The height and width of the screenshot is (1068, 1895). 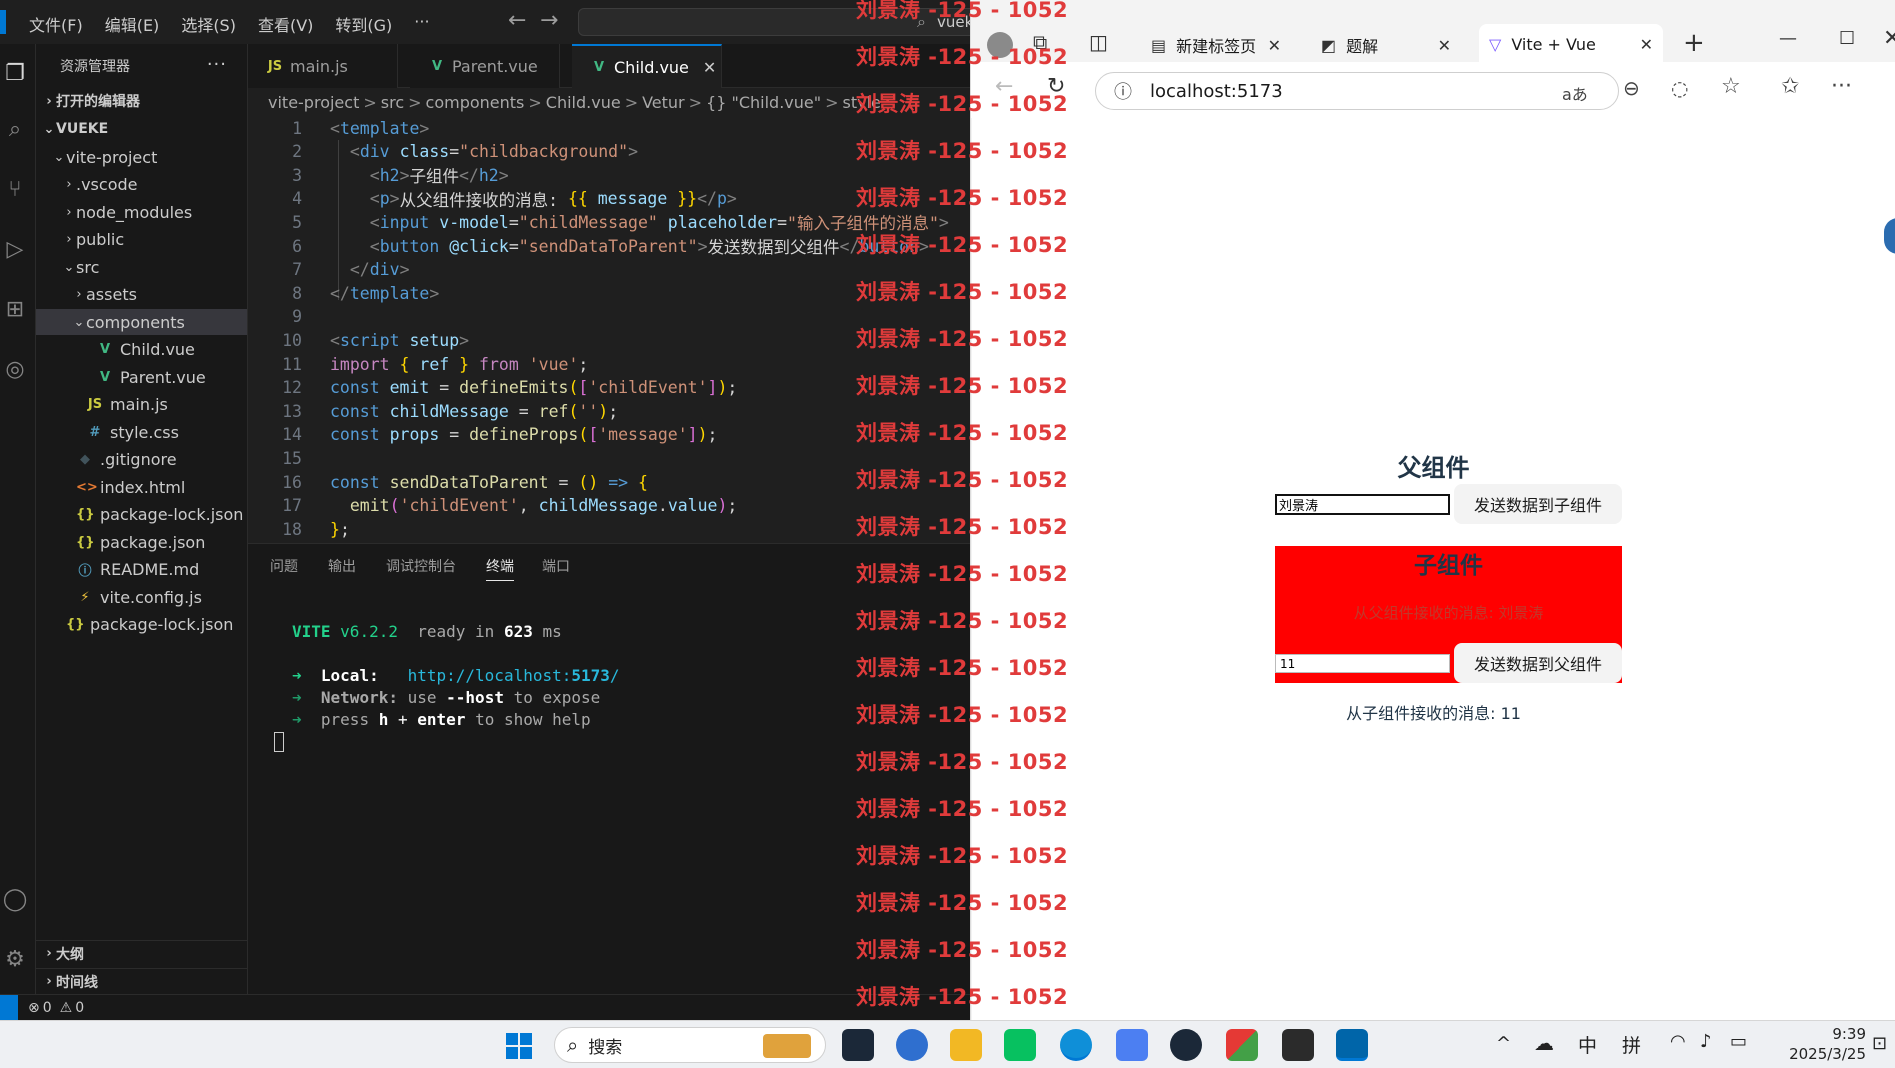 I want to click on code-line: 2 < div class = "childbackground" >, so click(x=443, y=152).